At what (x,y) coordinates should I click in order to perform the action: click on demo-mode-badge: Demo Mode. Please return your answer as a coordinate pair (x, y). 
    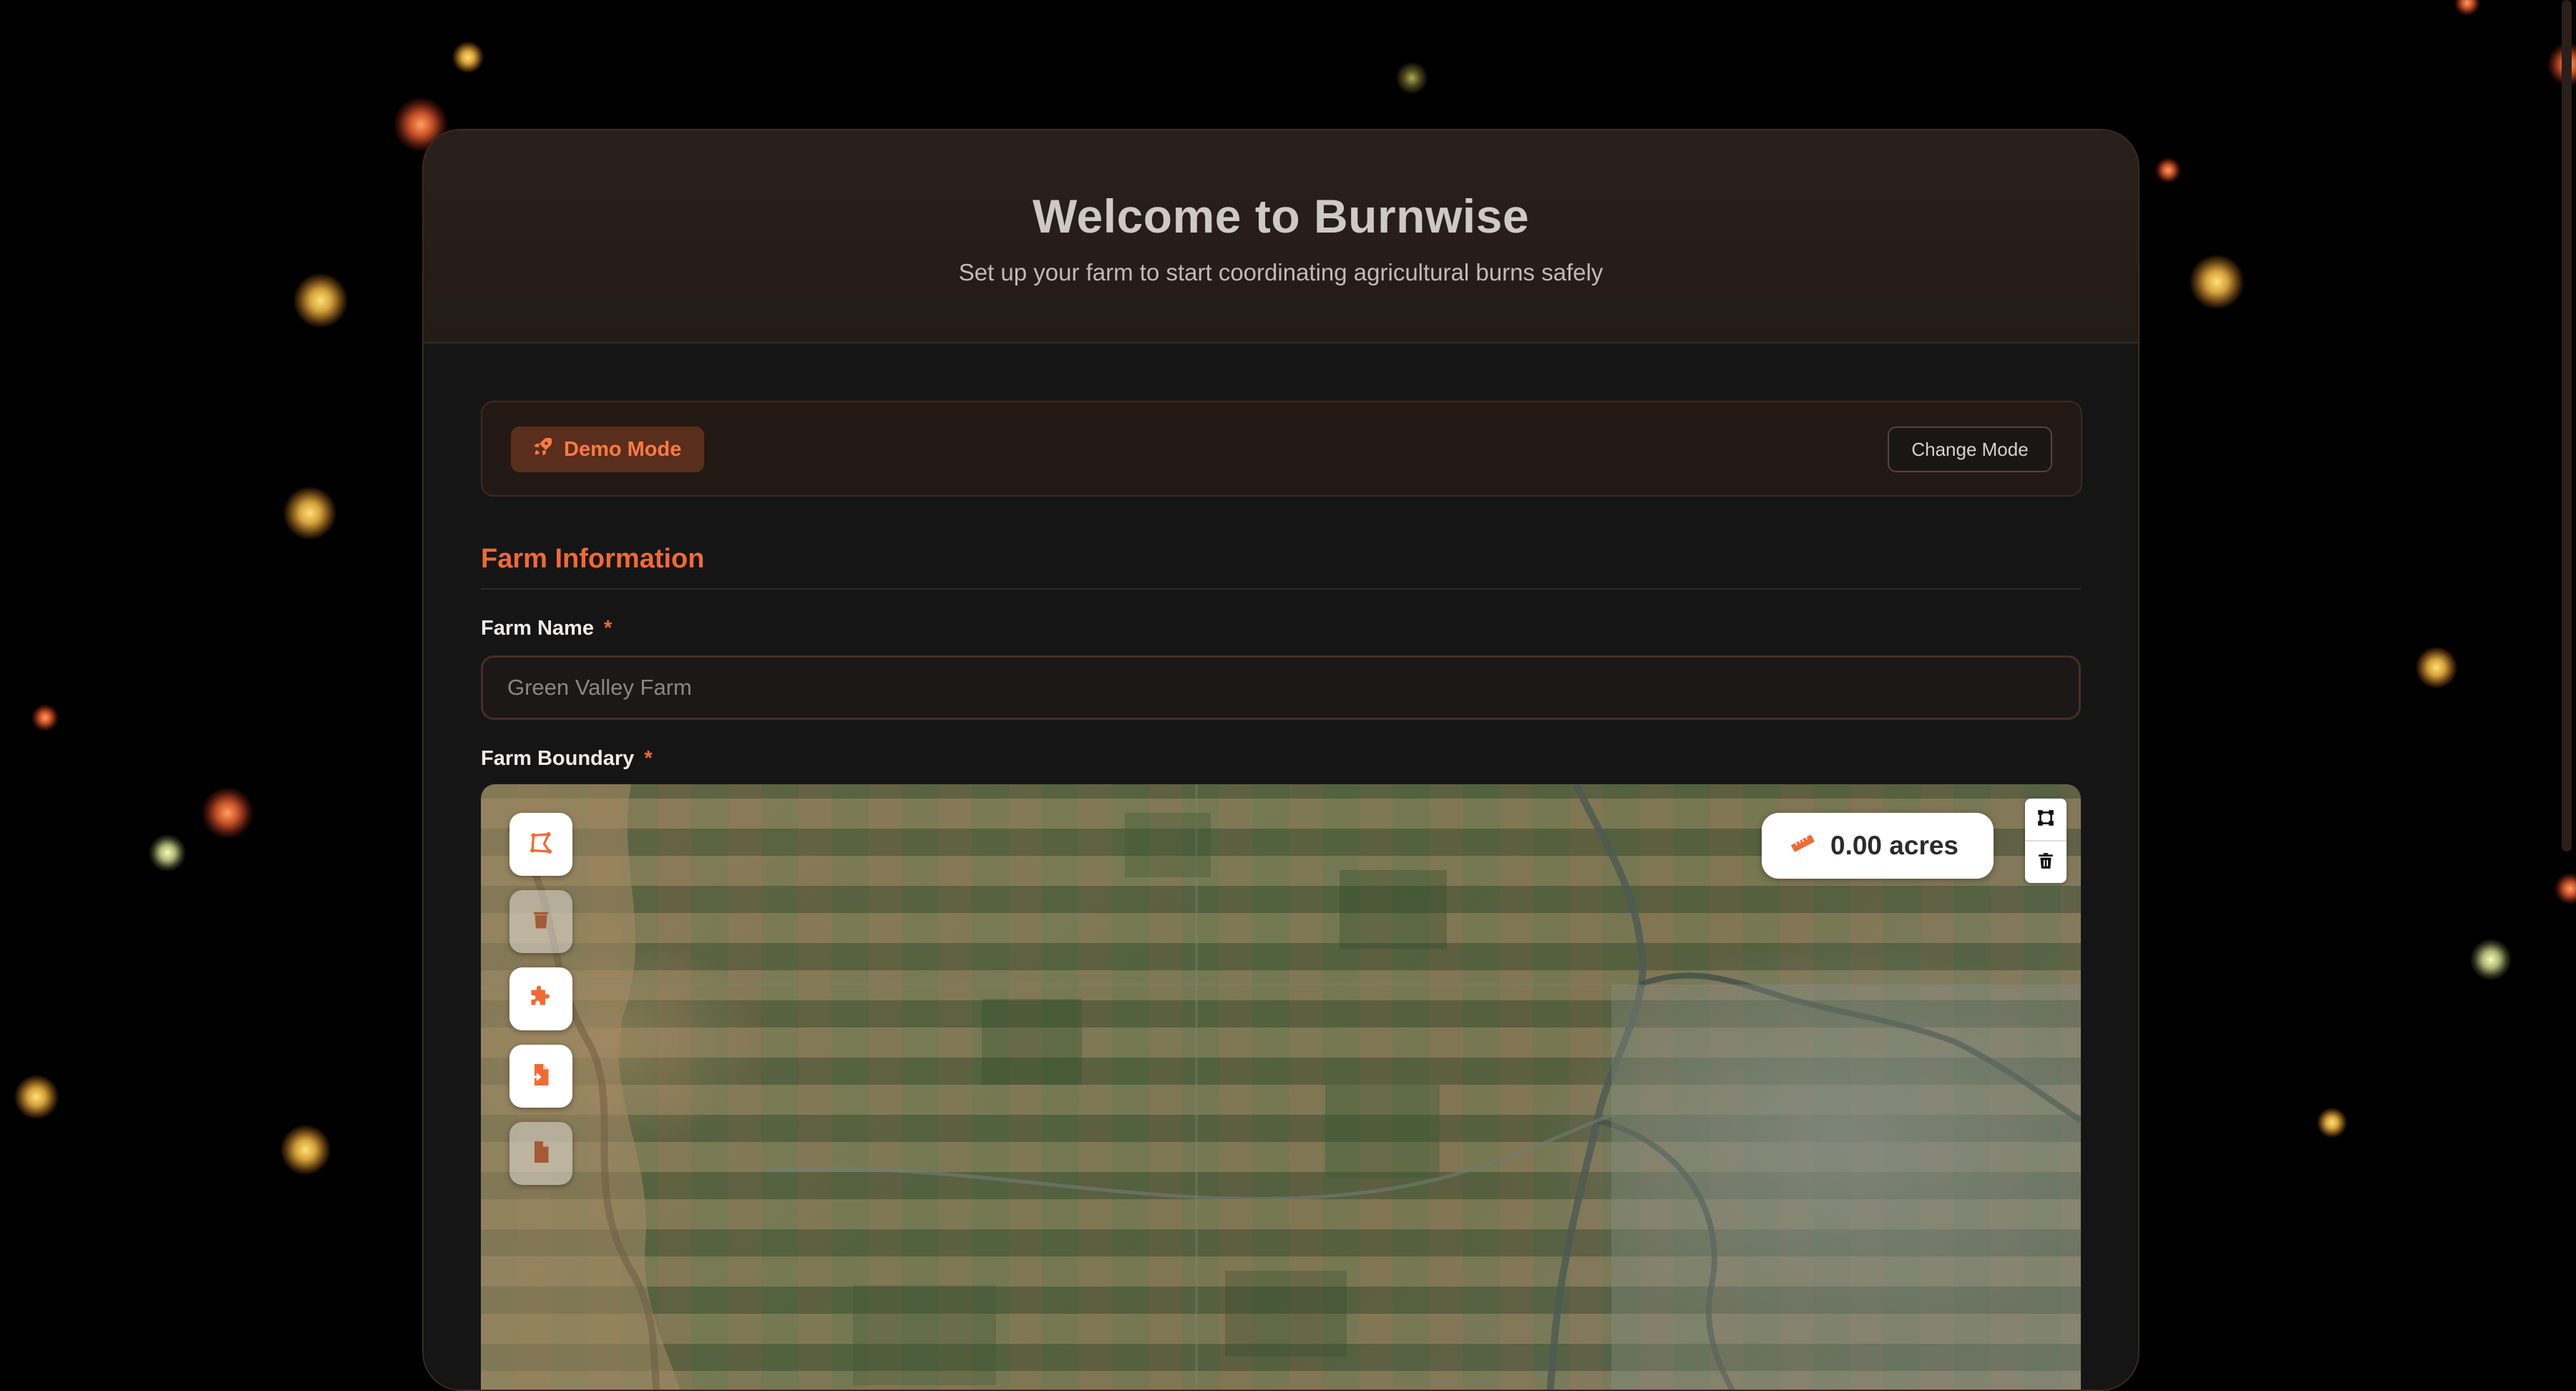
    Looking at the image, I should click on (608, 449).